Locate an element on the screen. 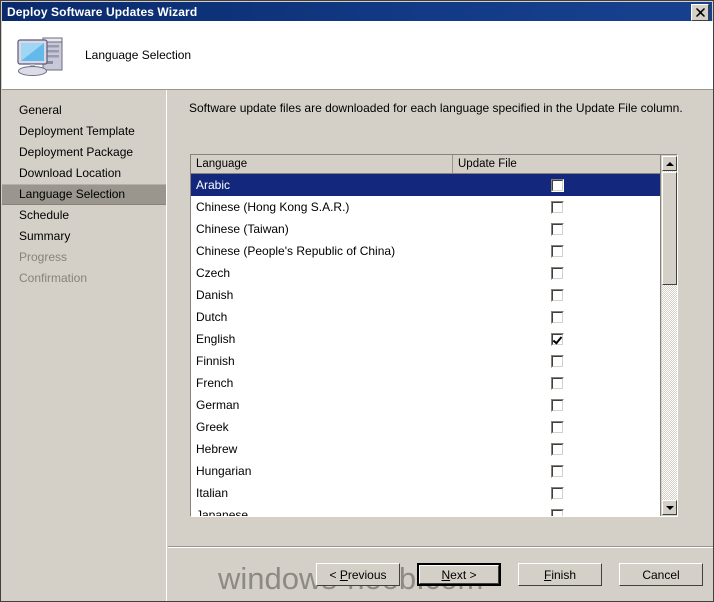 The image size is (714, 602). column-header-language: Language is located at coordinates (322, 164).